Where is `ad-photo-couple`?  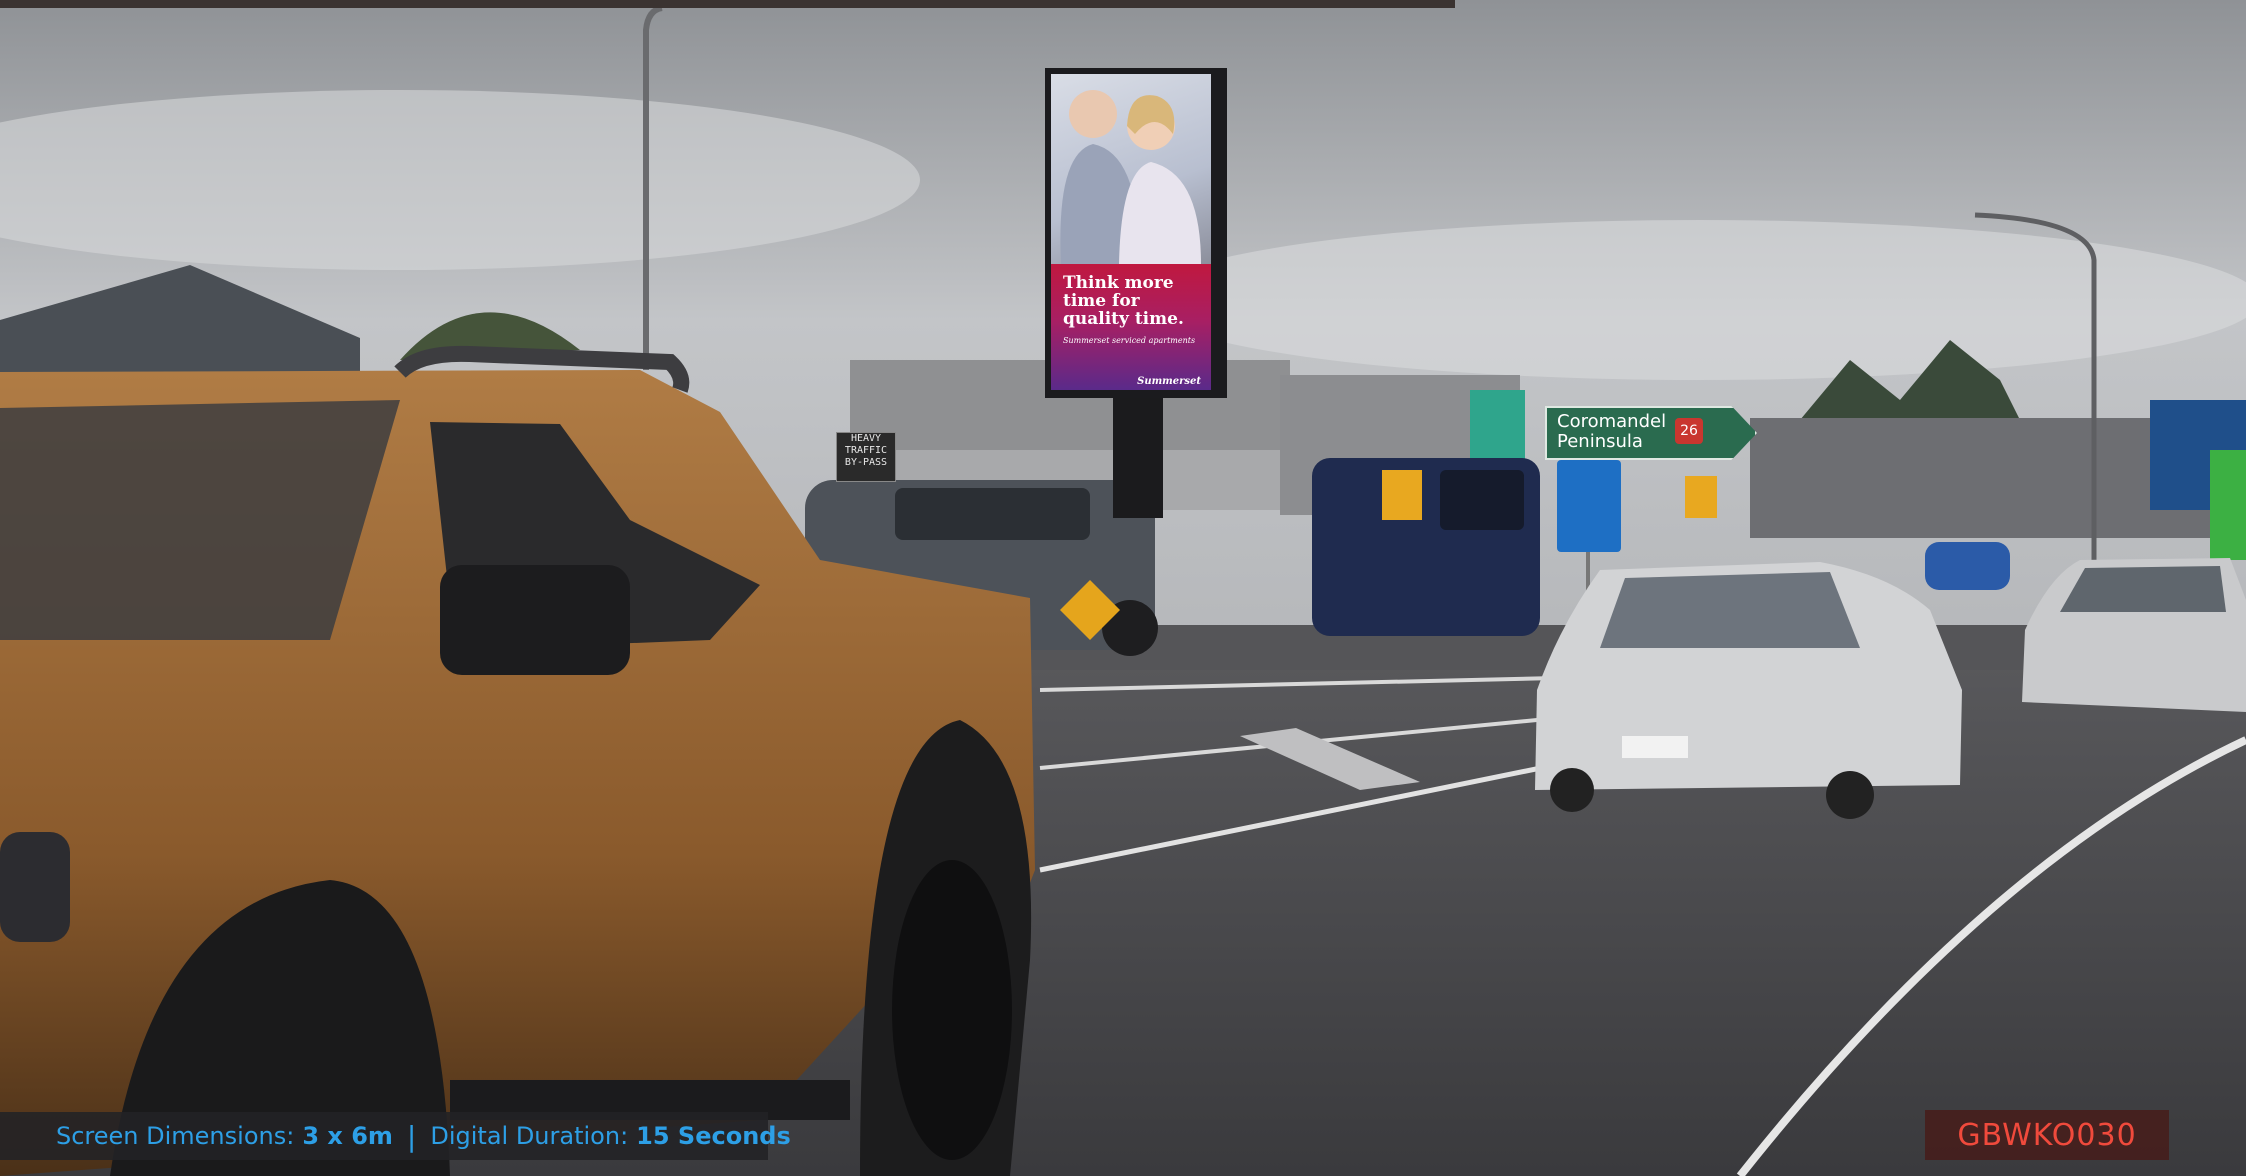
ad-photo-couple is located at coordinates (1131, 169).